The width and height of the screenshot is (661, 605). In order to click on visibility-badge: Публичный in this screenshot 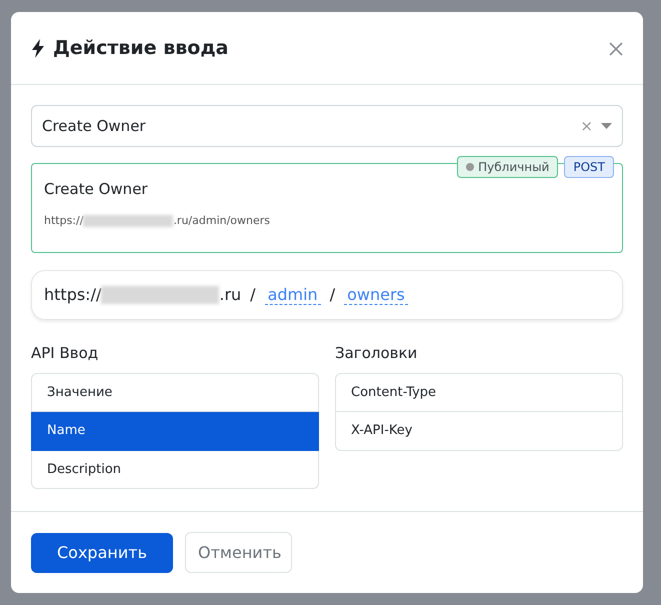, I will do `click(507, 167)`.